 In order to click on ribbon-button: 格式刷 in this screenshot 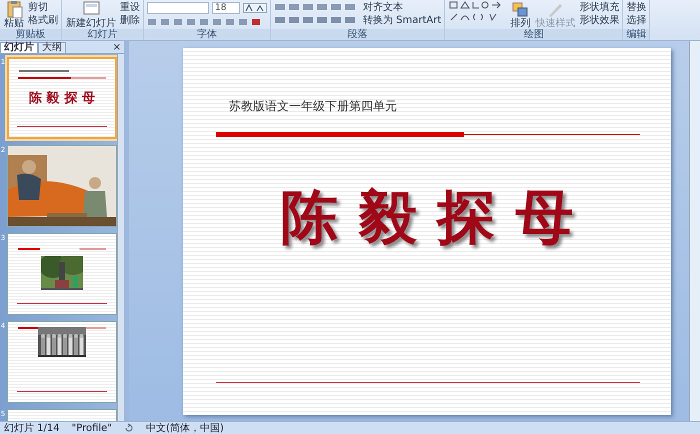, I will do `click(43, 20)`.